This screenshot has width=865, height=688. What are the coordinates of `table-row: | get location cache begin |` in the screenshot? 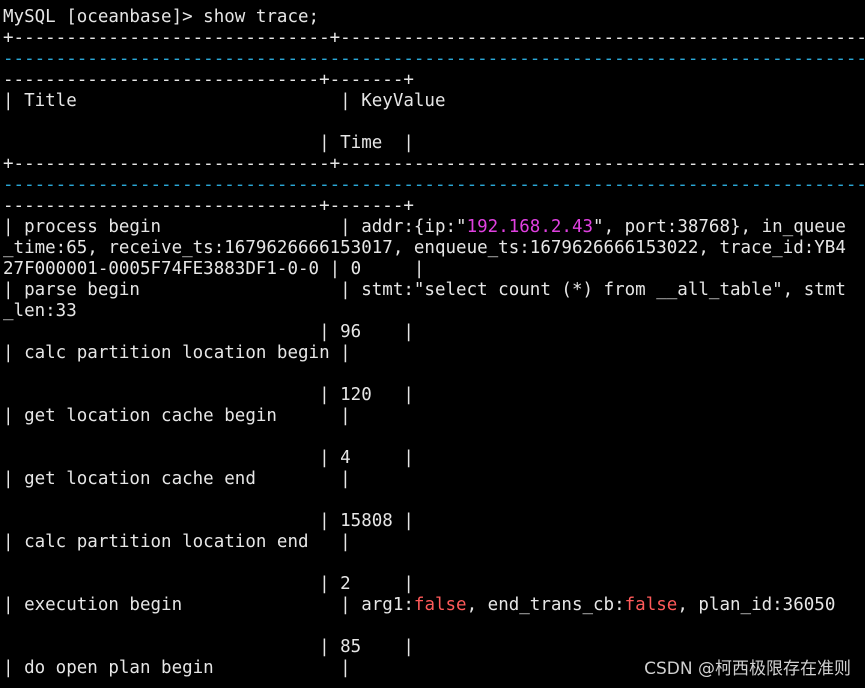 It's located at (177, 416).